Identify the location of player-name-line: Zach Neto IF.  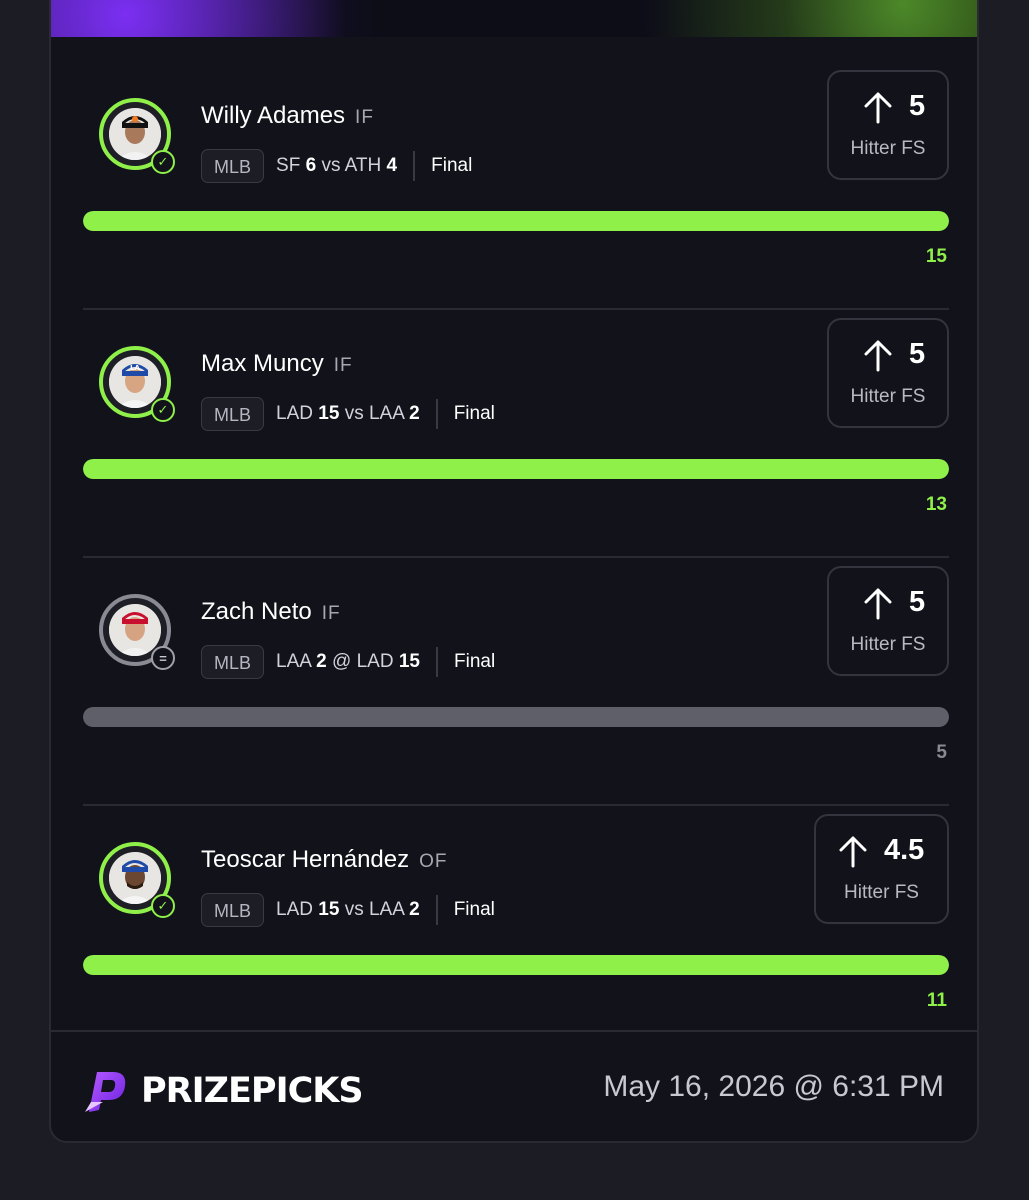
(271, 612).